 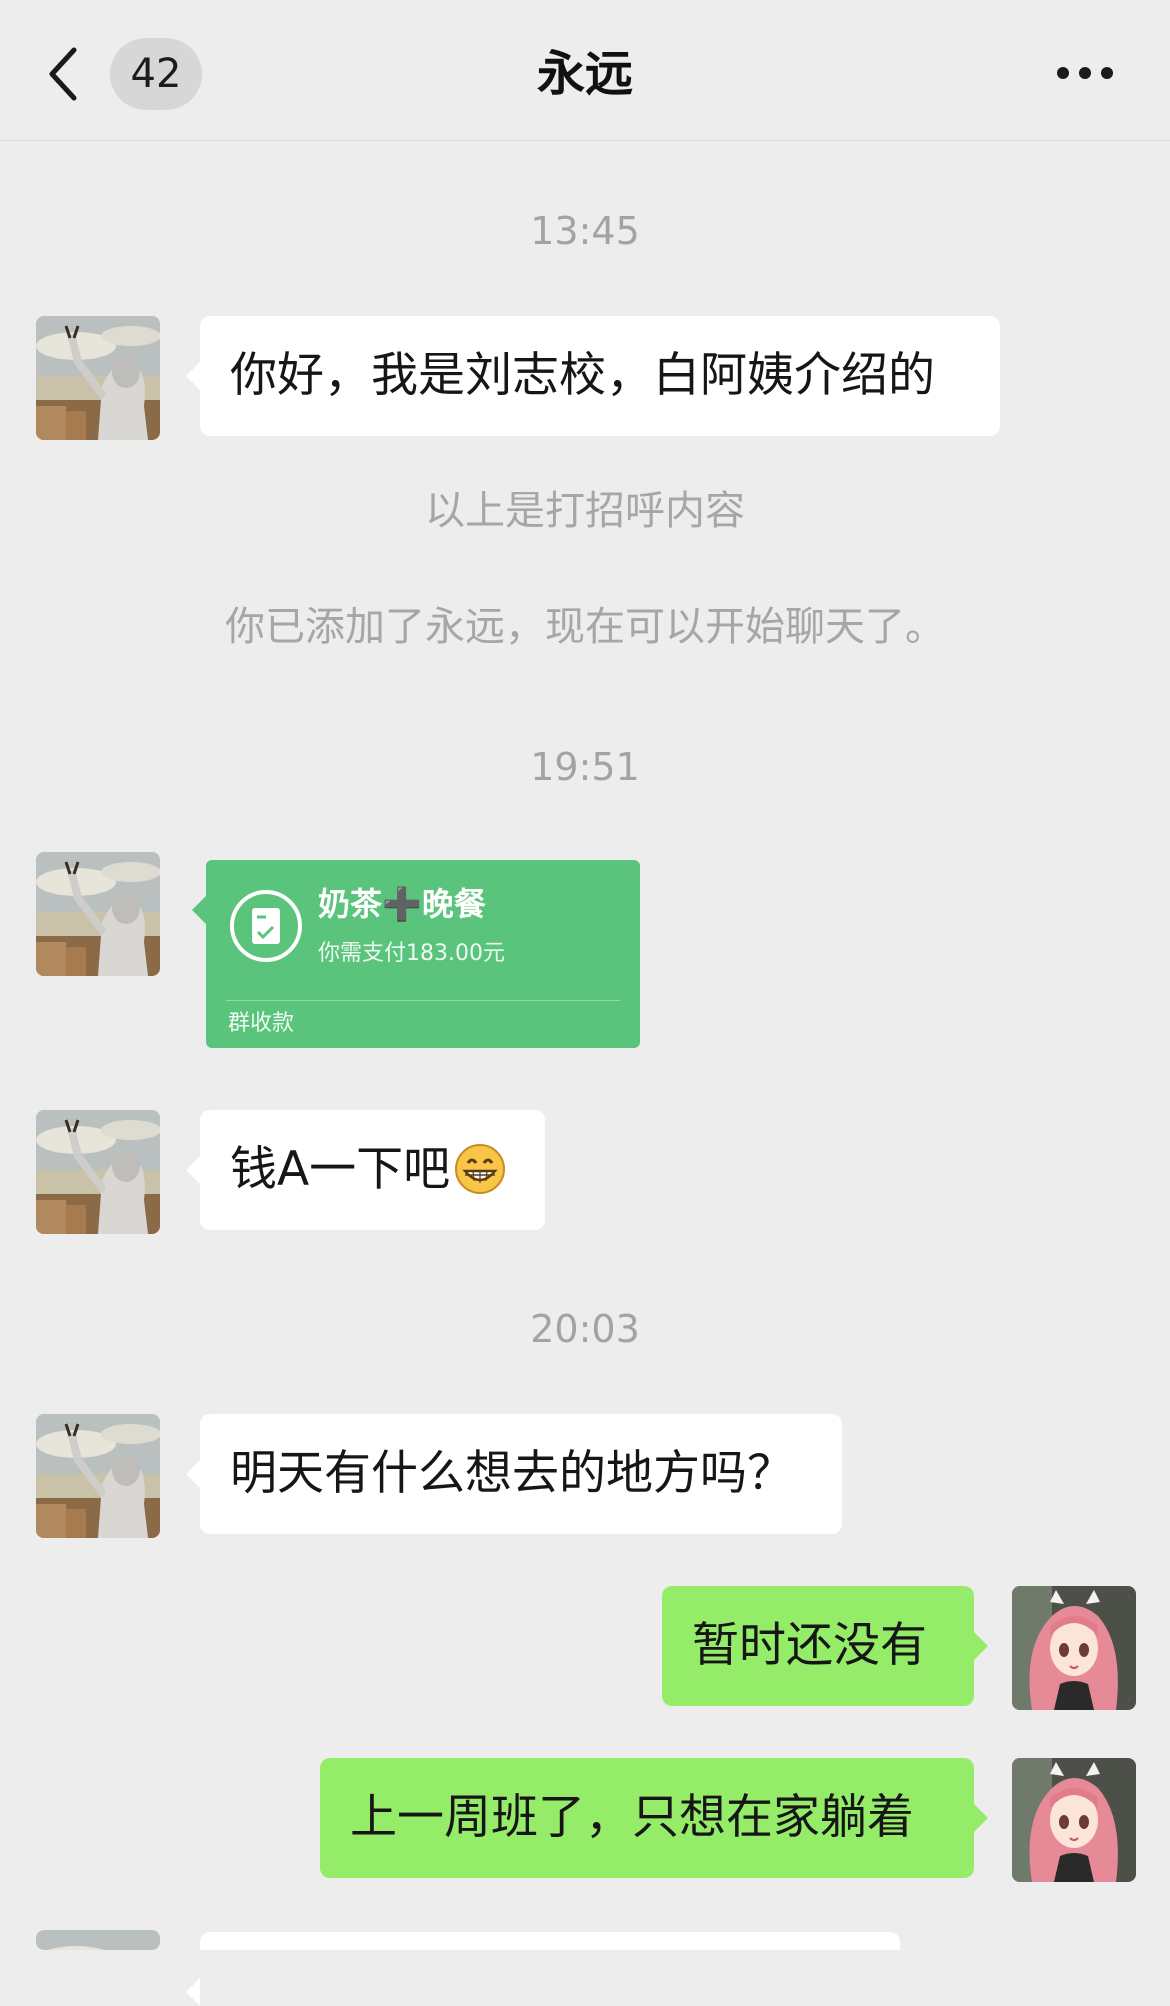 I want to click on chat-header: 42 永远, so click(x=585, y=70).